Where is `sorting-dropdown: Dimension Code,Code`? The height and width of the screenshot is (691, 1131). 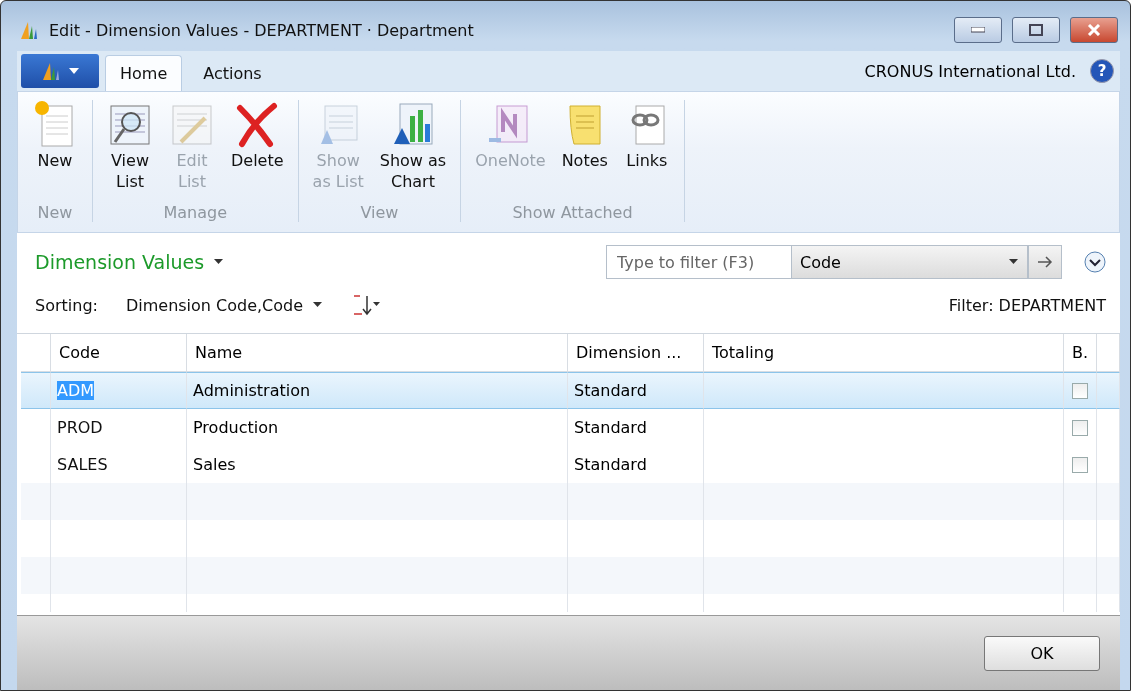 sorting-dropdown: Dimension Code,Code is located at coordinates (214, 305).